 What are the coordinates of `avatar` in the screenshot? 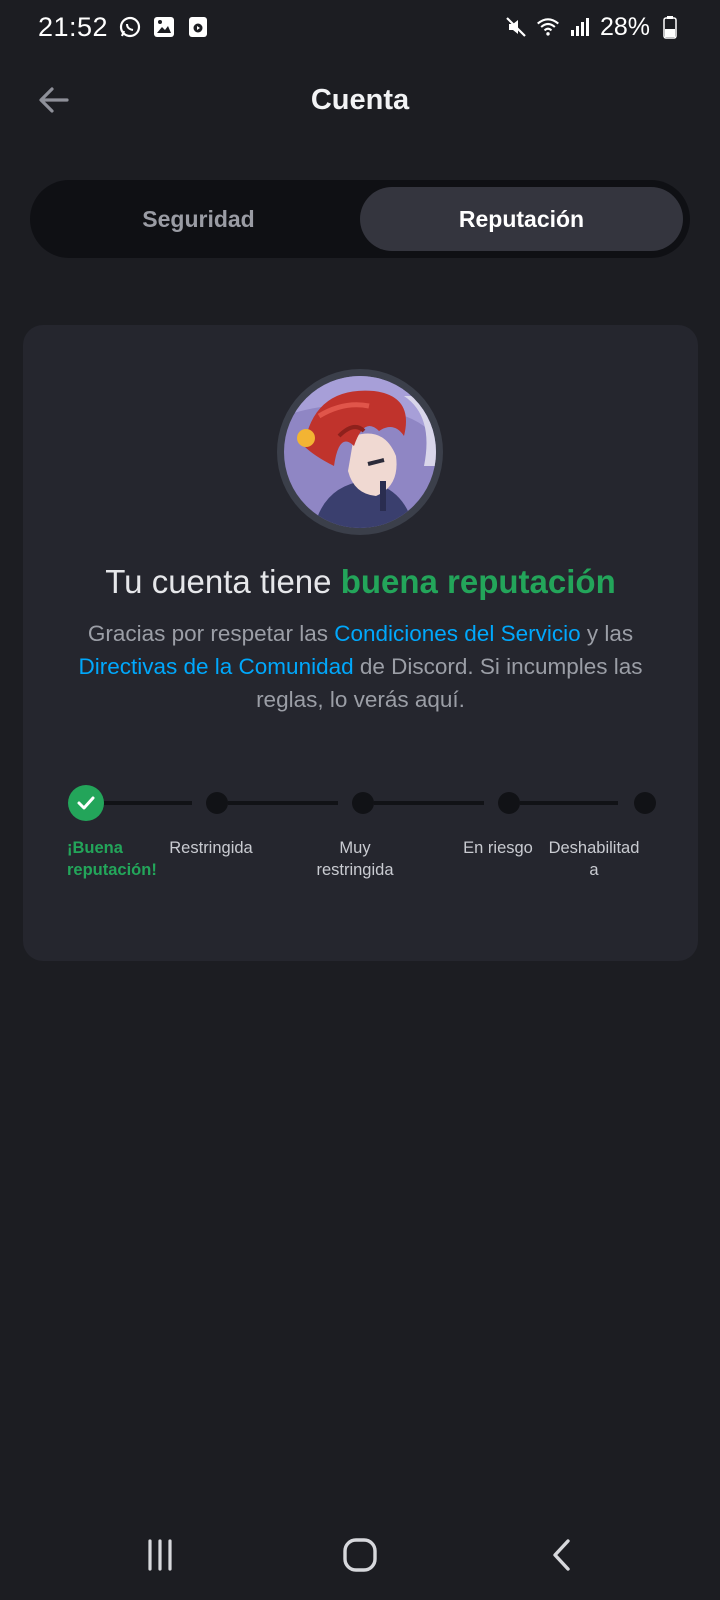 It's located at (360, 452).